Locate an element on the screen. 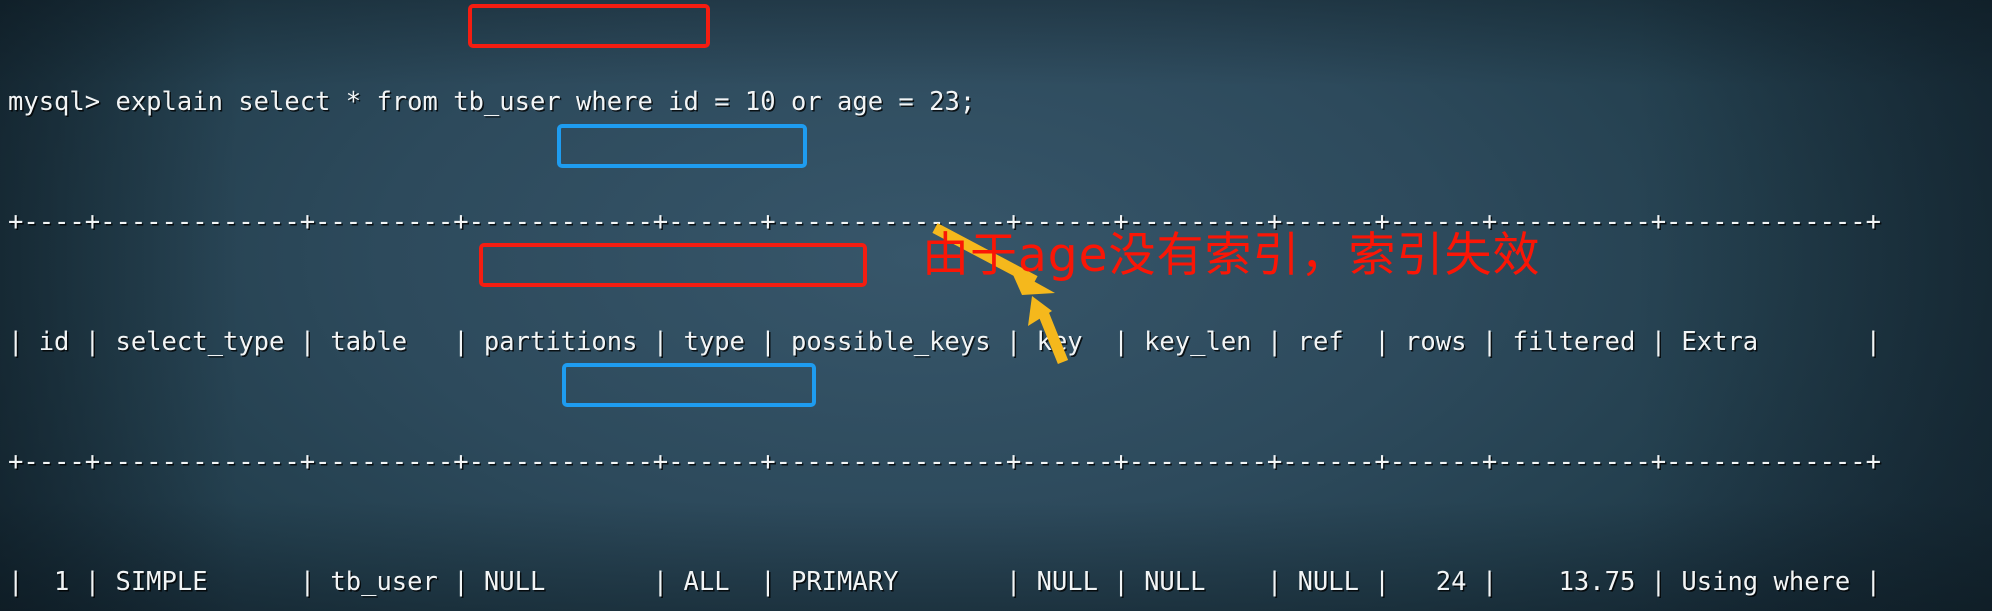  annotation-note: 由于age没有索引，索引失效 is located at coordinates (1231, 255).